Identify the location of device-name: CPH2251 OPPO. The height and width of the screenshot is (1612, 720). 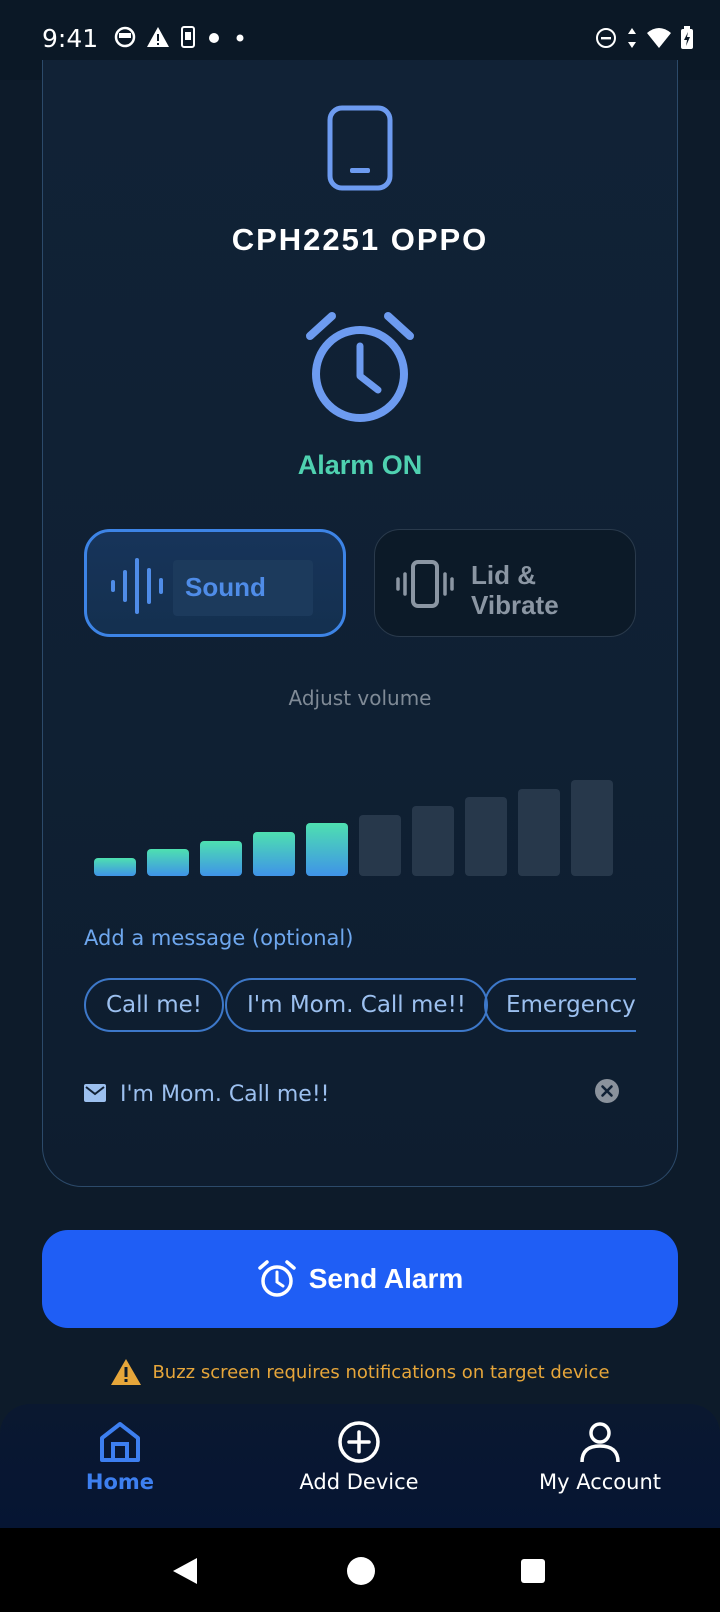
(360, 239).